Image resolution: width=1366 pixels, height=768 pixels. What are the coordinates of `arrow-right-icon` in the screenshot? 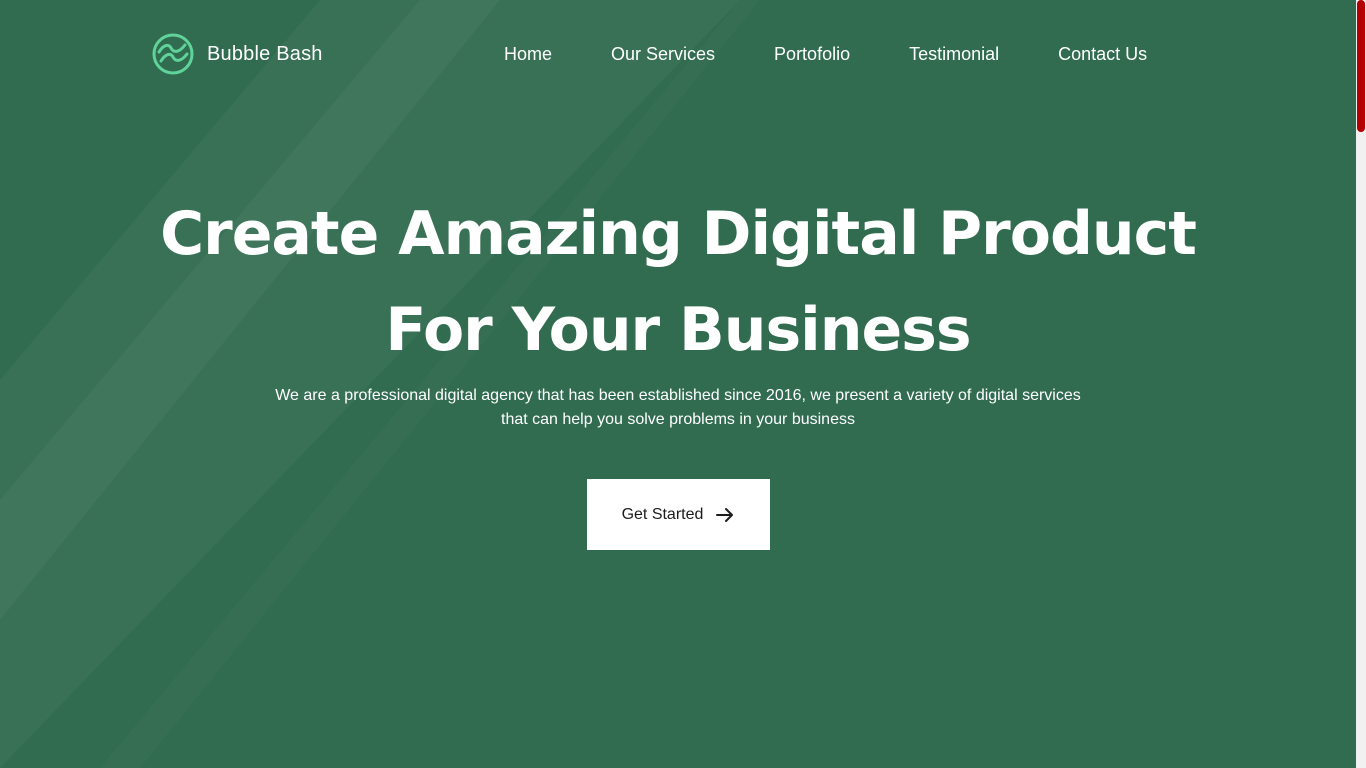 It's located at (725, 514).